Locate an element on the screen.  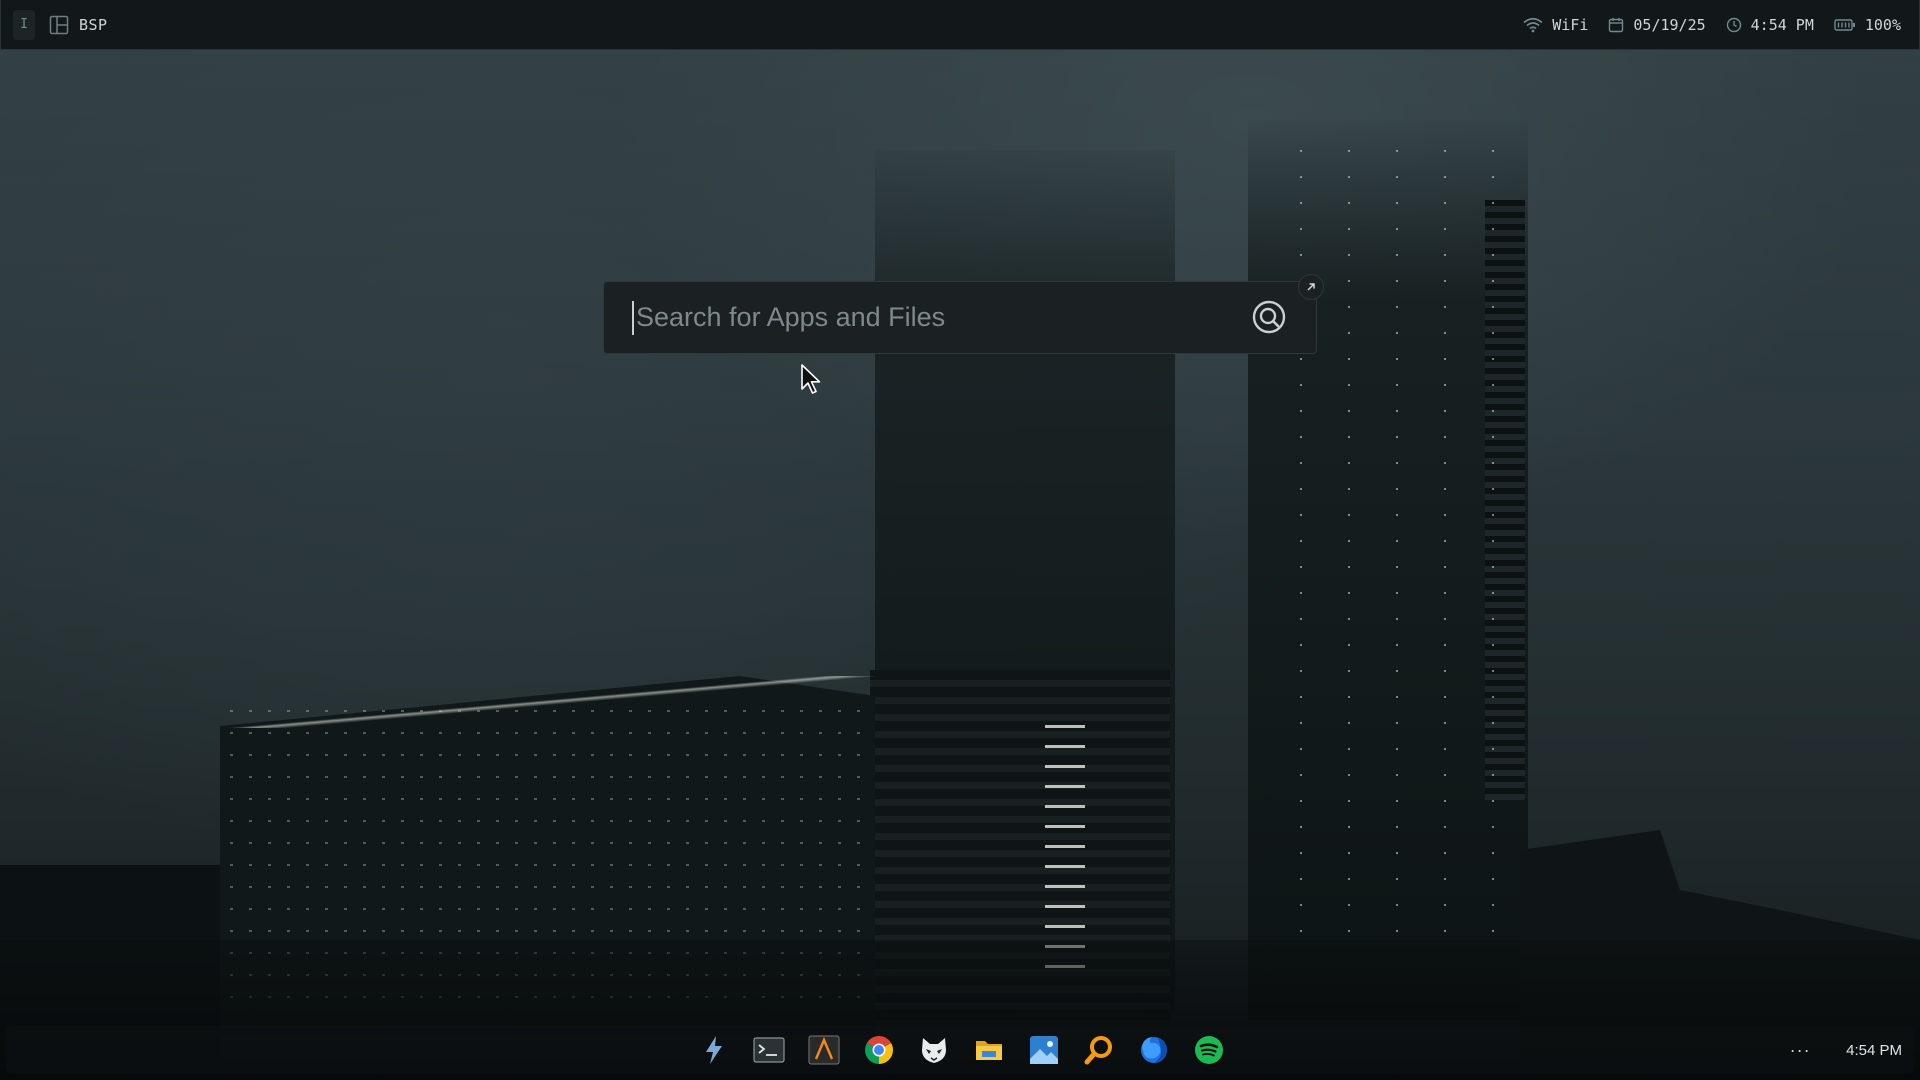
visual-search-button is located at coordinates (1270, 318).